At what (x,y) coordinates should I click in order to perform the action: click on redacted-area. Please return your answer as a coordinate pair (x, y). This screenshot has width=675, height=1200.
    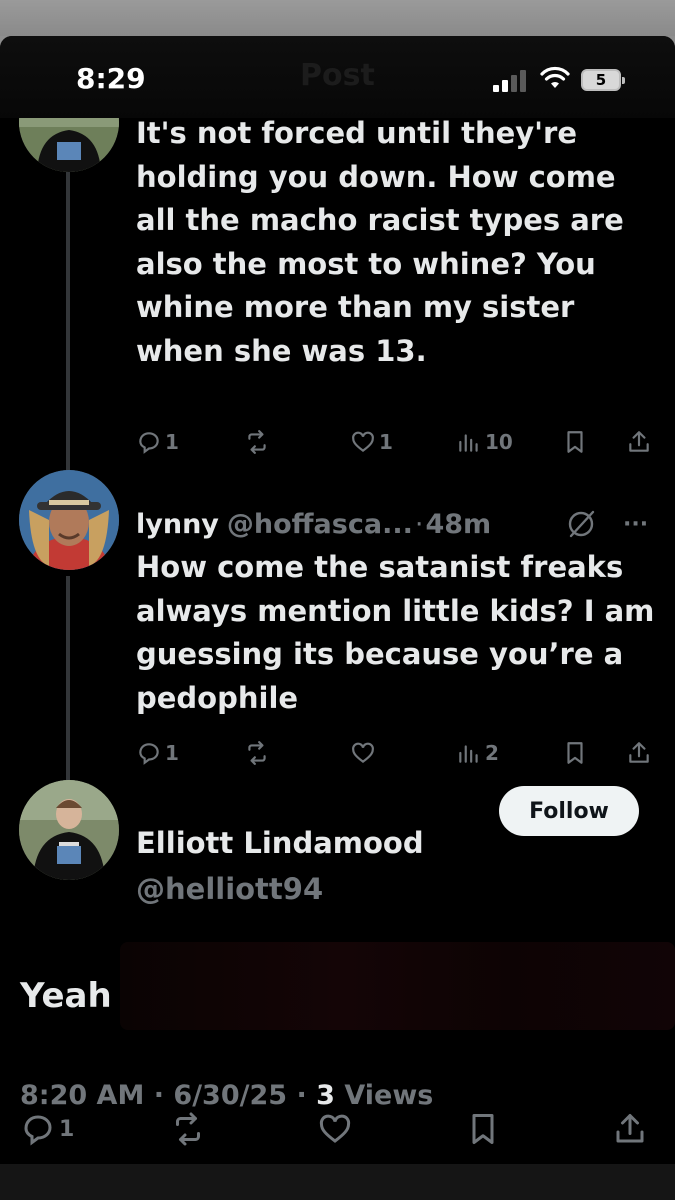
    Looking at the image, I should click on (397, 986).